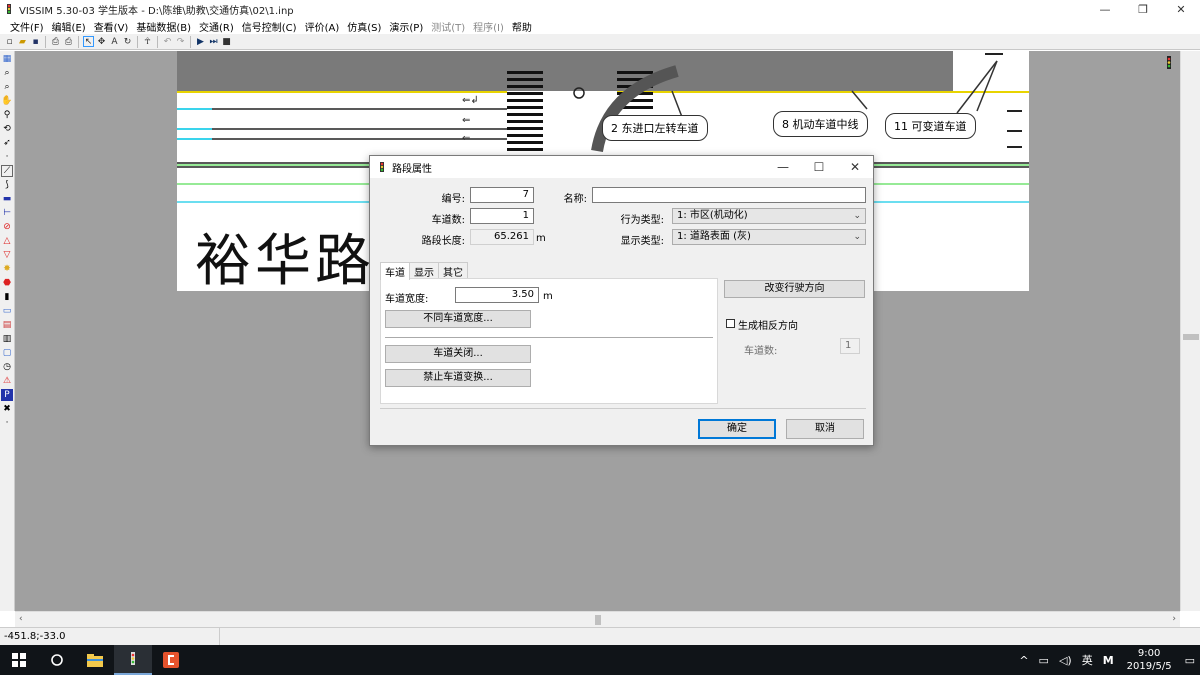  Describe the element at coordinates (7, 171) in the screenshot. I see `links-icon: ⟋` at that location.